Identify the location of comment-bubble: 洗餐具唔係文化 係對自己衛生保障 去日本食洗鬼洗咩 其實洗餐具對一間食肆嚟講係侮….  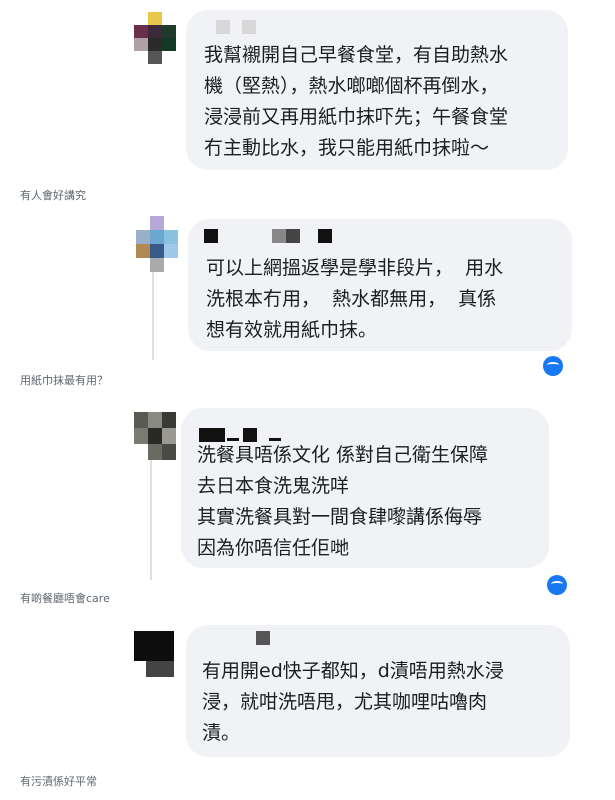
(365, 488).